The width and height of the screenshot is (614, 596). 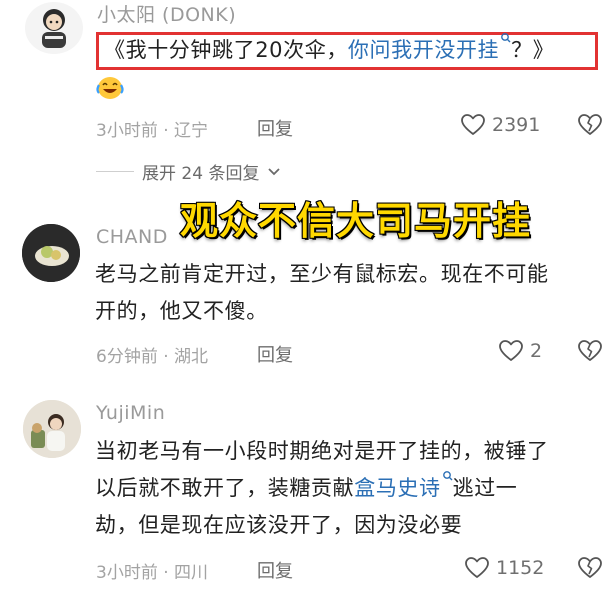 I want to click on comment-meta: 3小时前 · 辽宁, so click(x=152, y=131).